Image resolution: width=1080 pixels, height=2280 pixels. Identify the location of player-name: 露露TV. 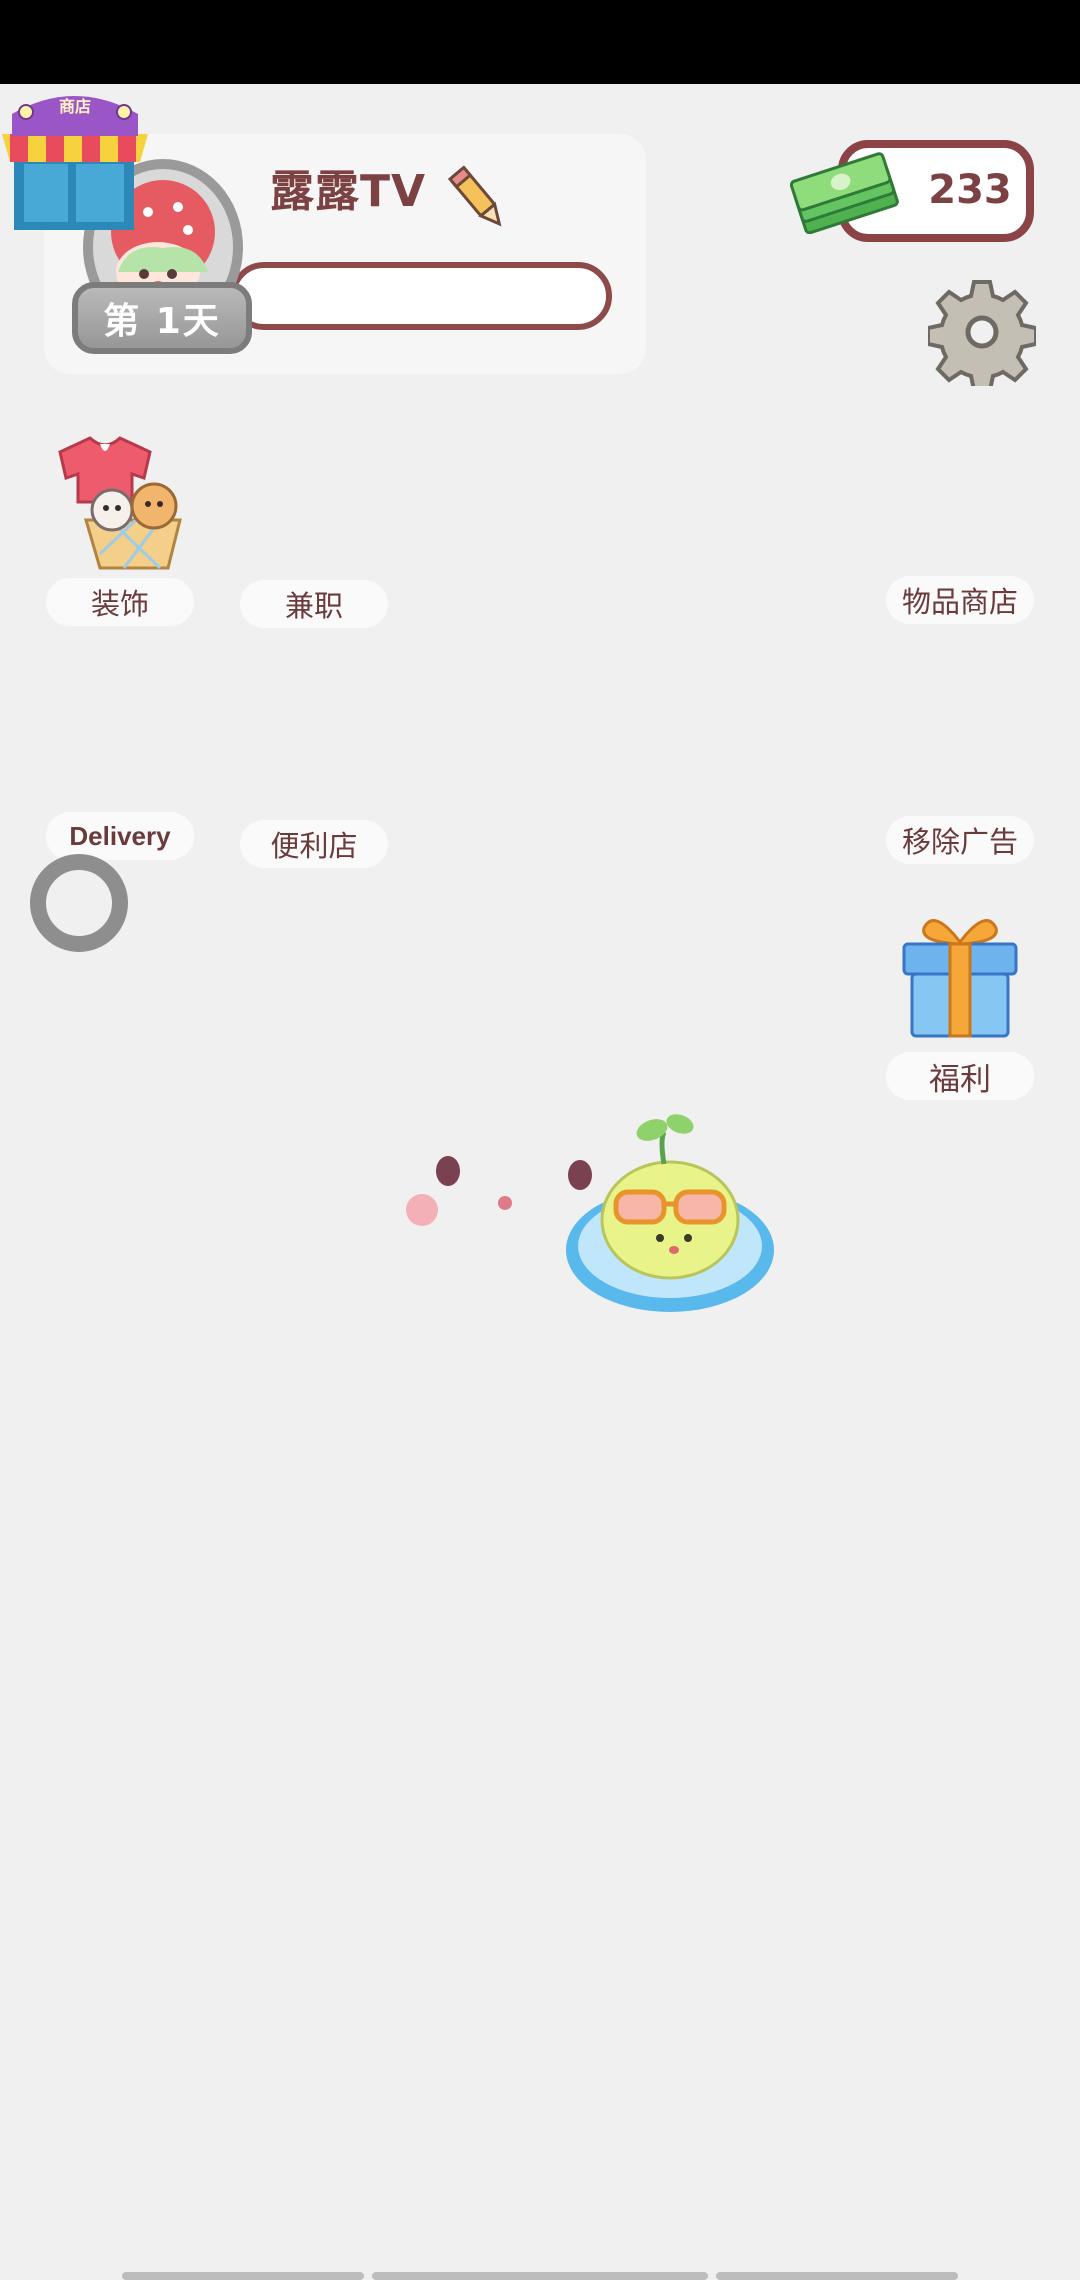
(348, 191).